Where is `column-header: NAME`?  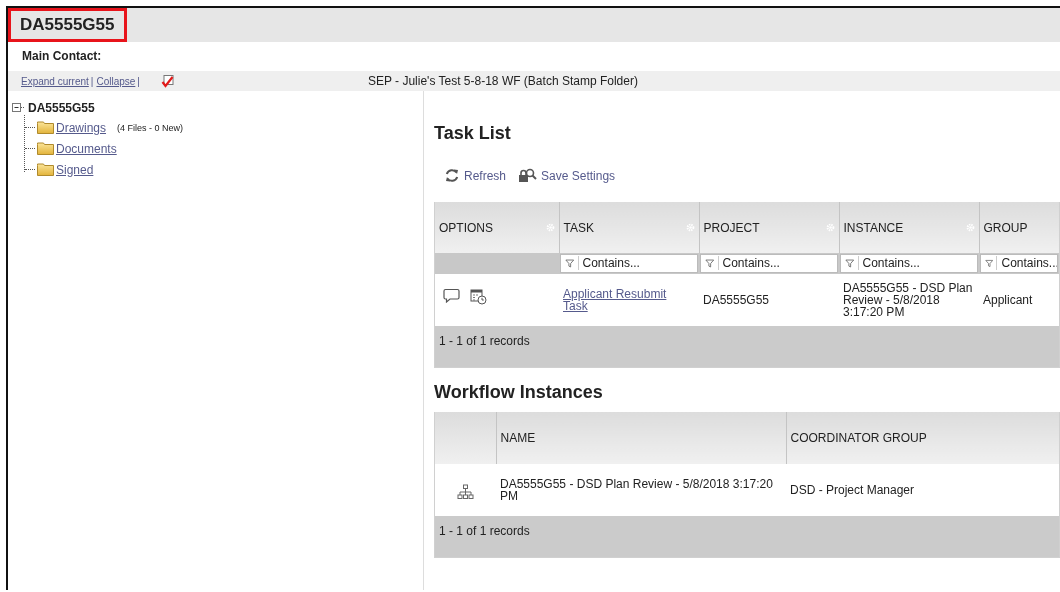 column-header: NAME is located at coordinates (641, 438).